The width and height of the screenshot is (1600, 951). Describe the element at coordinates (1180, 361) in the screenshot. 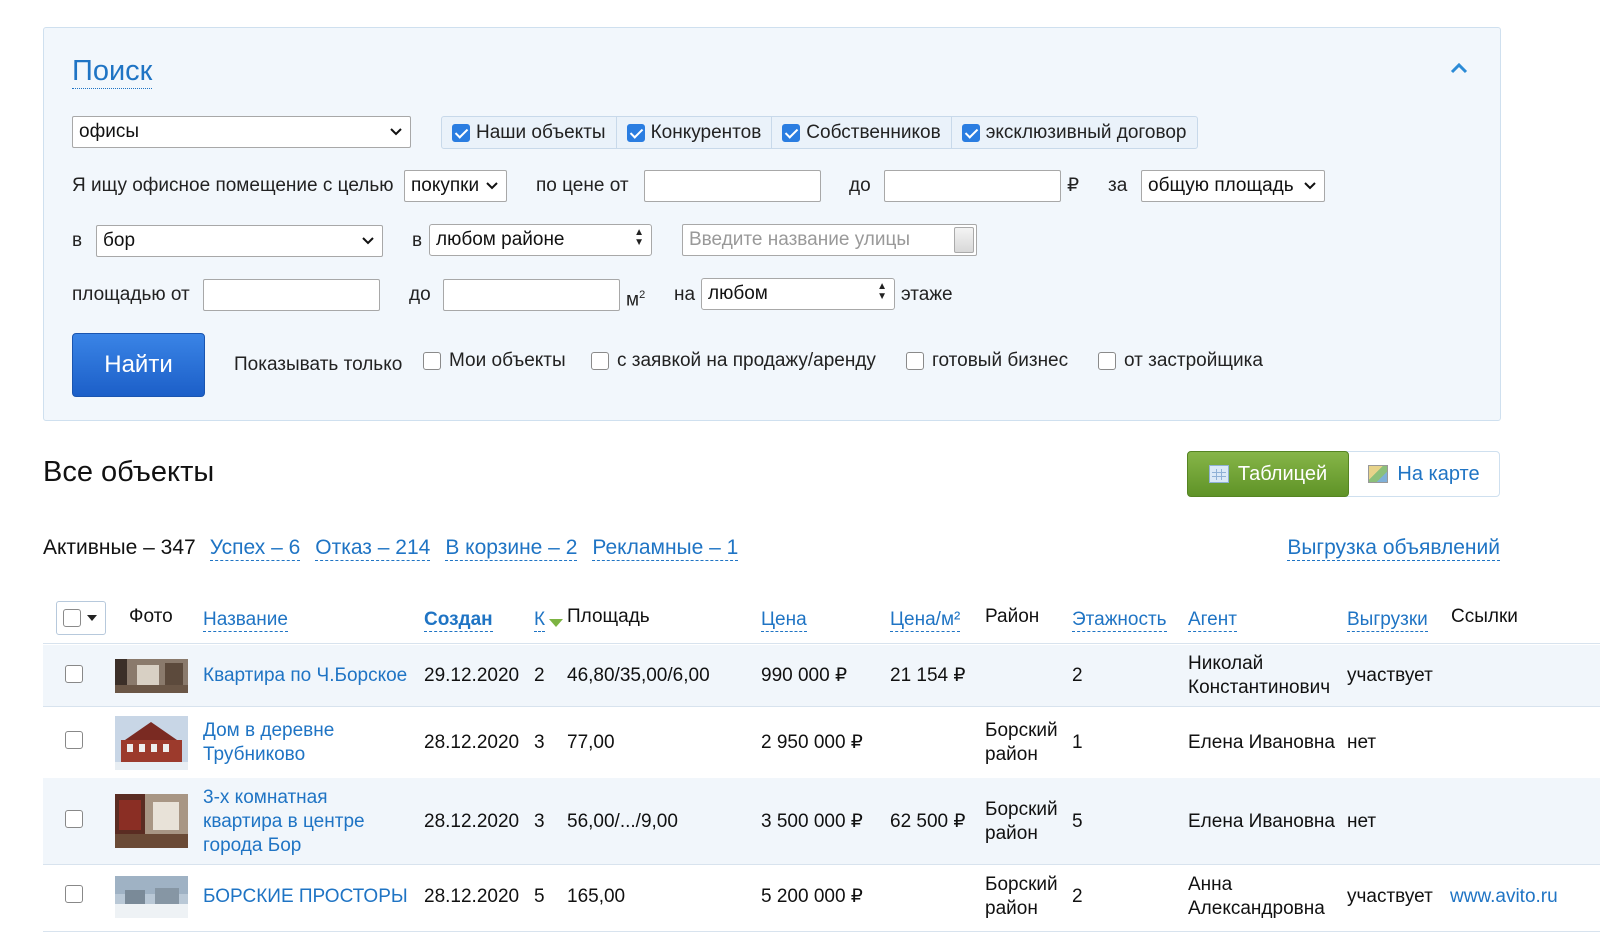

I see `show-from-developer: от застройщика` at that location.